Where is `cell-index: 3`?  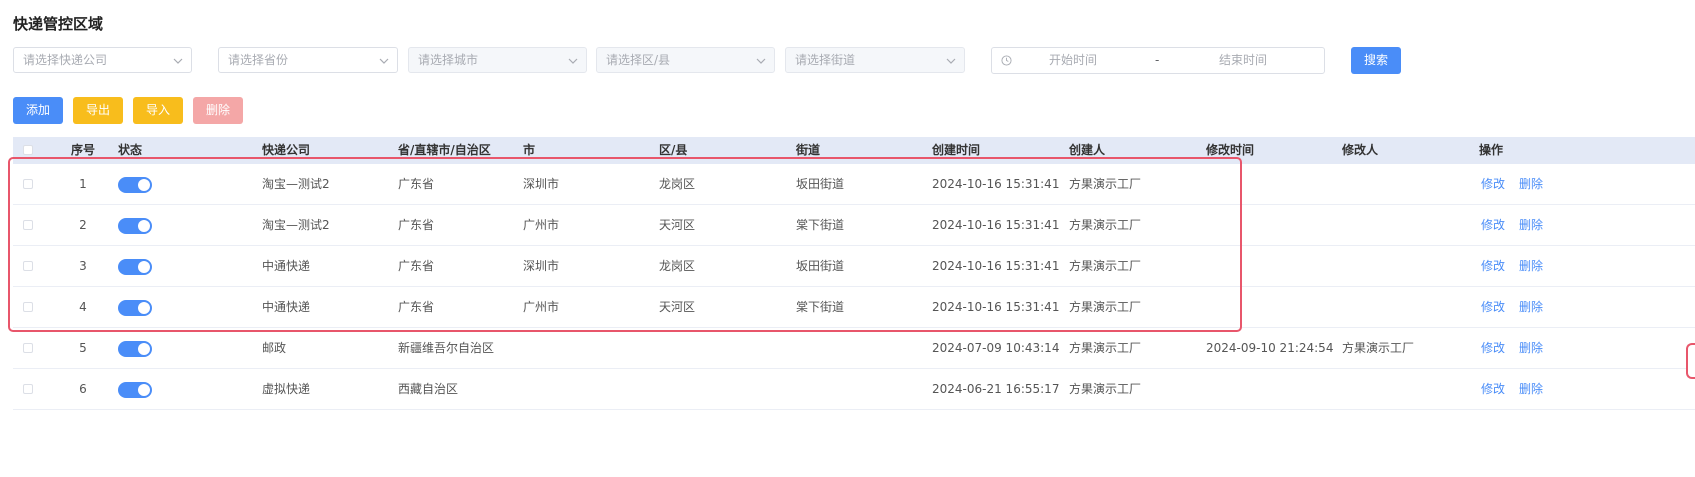 cell-index: 3 is located at coordinates (83, 266).